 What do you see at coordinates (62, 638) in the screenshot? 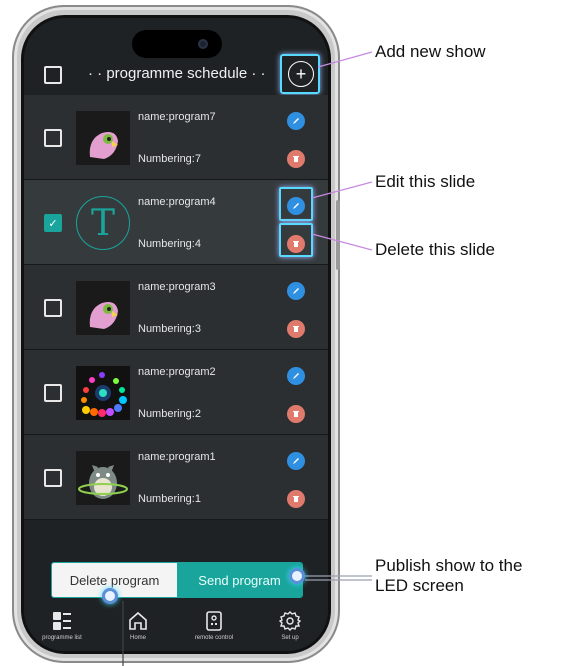
I see `tab-label: programme list` at bounding box center [62, 638].